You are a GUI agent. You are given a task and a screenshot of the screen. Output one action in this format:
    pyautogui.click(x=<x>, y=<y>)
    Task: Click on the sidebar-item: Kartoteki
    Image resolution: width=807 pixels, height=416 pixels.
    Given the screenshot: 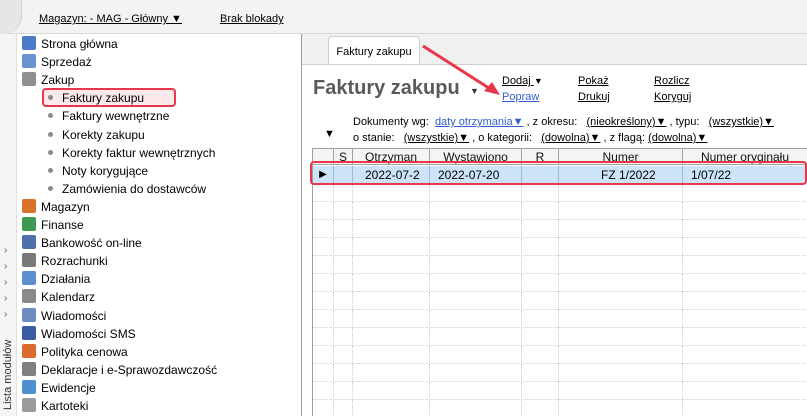 What is the action you would take?
    pyautogui.click(x=55, y=406)
    